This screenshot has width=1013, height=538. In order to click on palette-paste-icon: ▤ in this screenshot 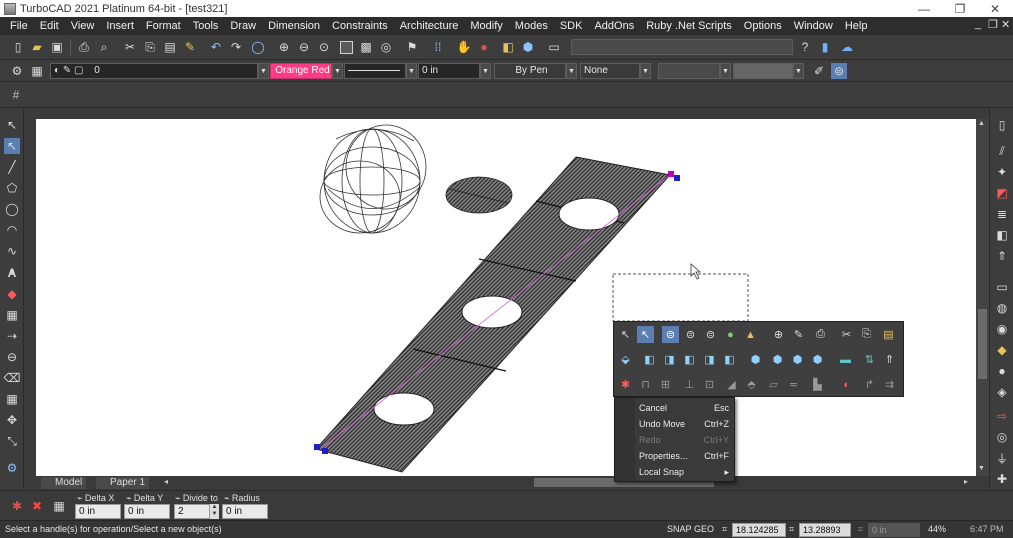, I will do `click(888, 334)`.